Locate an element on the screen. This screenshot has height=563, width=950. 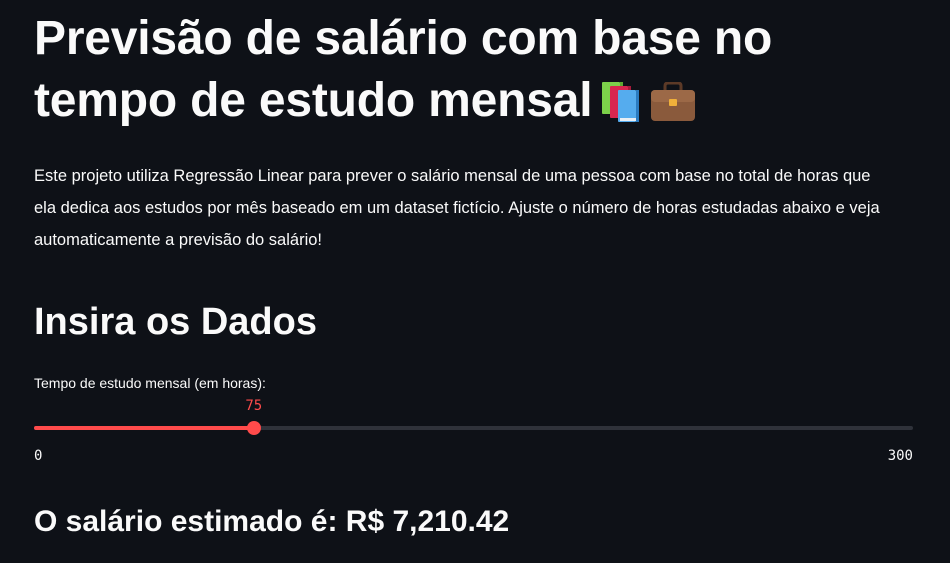
slider-current-value: 75 is located at coordinates (254, 406).